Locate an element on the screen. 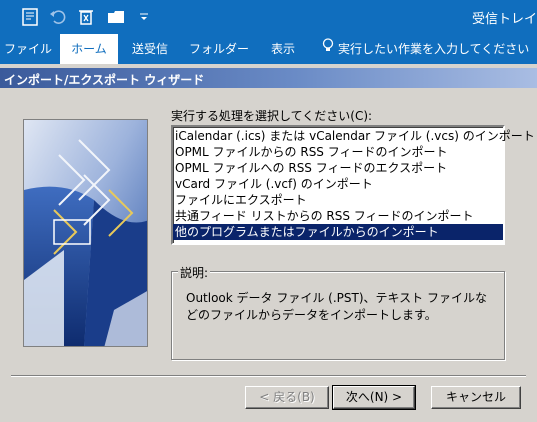  tab-folder: フォルダー is located at coordinates (219, 49).